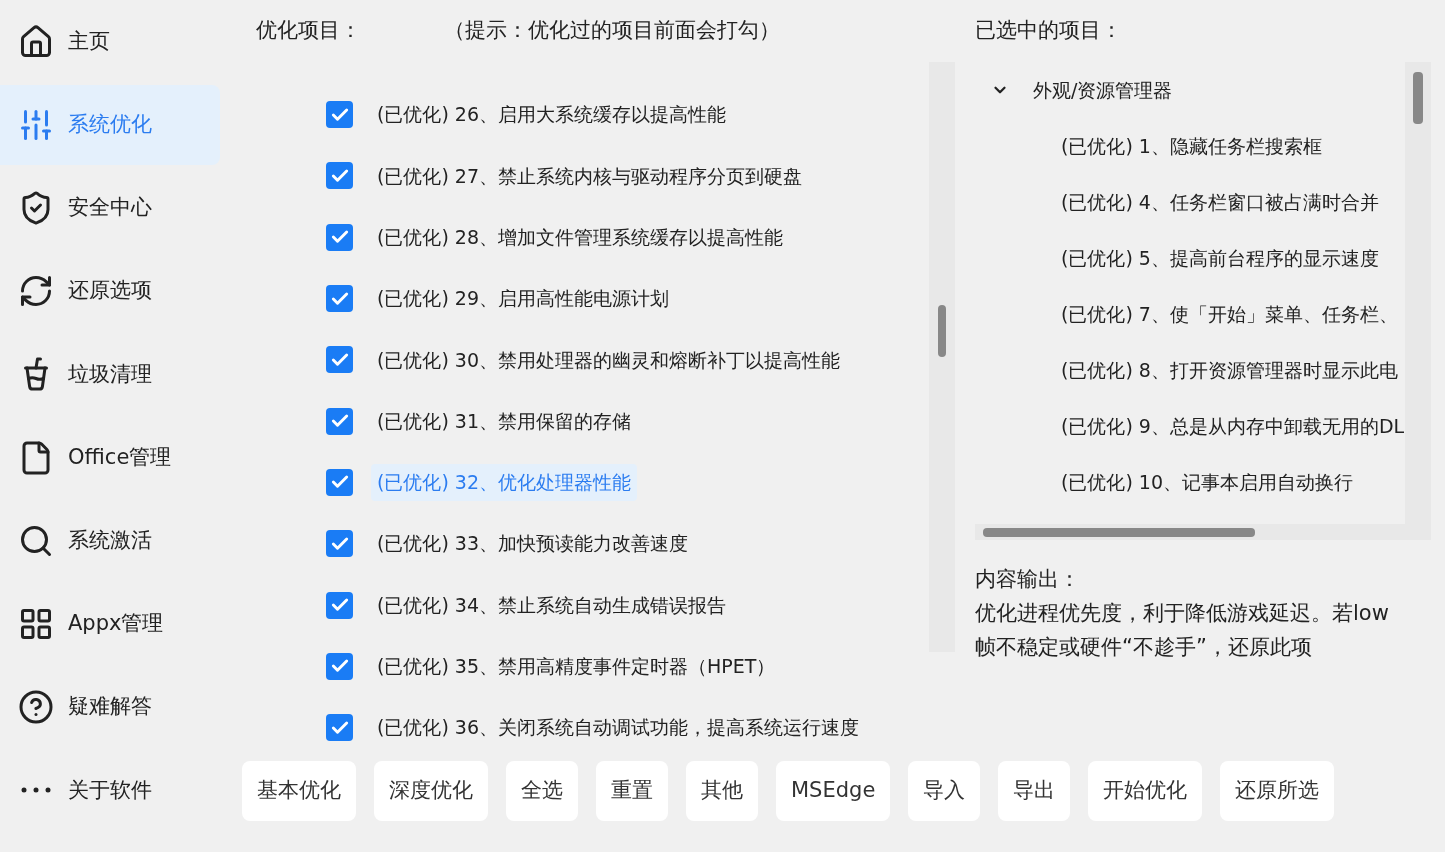  What do you see at coordinates (1229, 314) in the screenshot?
I see `tree-item: (已优化) 7、使「开始」菜单、任务栏、` at bounding box center [1229, 314].